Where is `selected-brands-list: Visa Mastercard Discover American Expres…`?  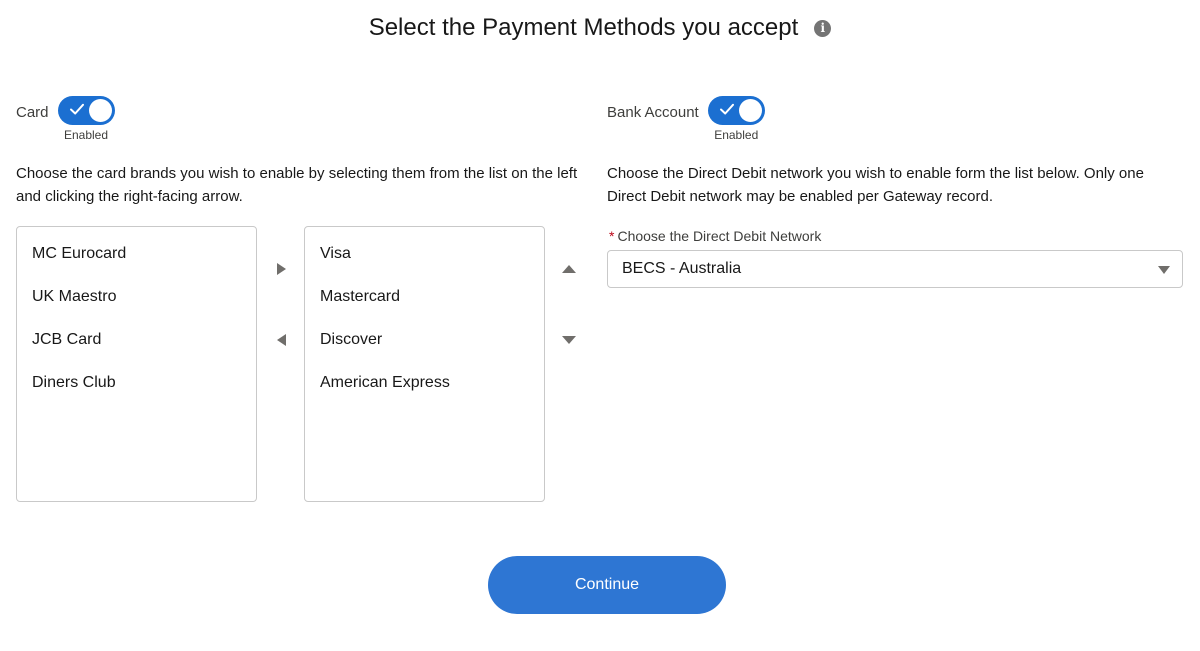 selected-brands-list: Visa Mastercard Discover American Expres… is located at coordinates (424, 364).